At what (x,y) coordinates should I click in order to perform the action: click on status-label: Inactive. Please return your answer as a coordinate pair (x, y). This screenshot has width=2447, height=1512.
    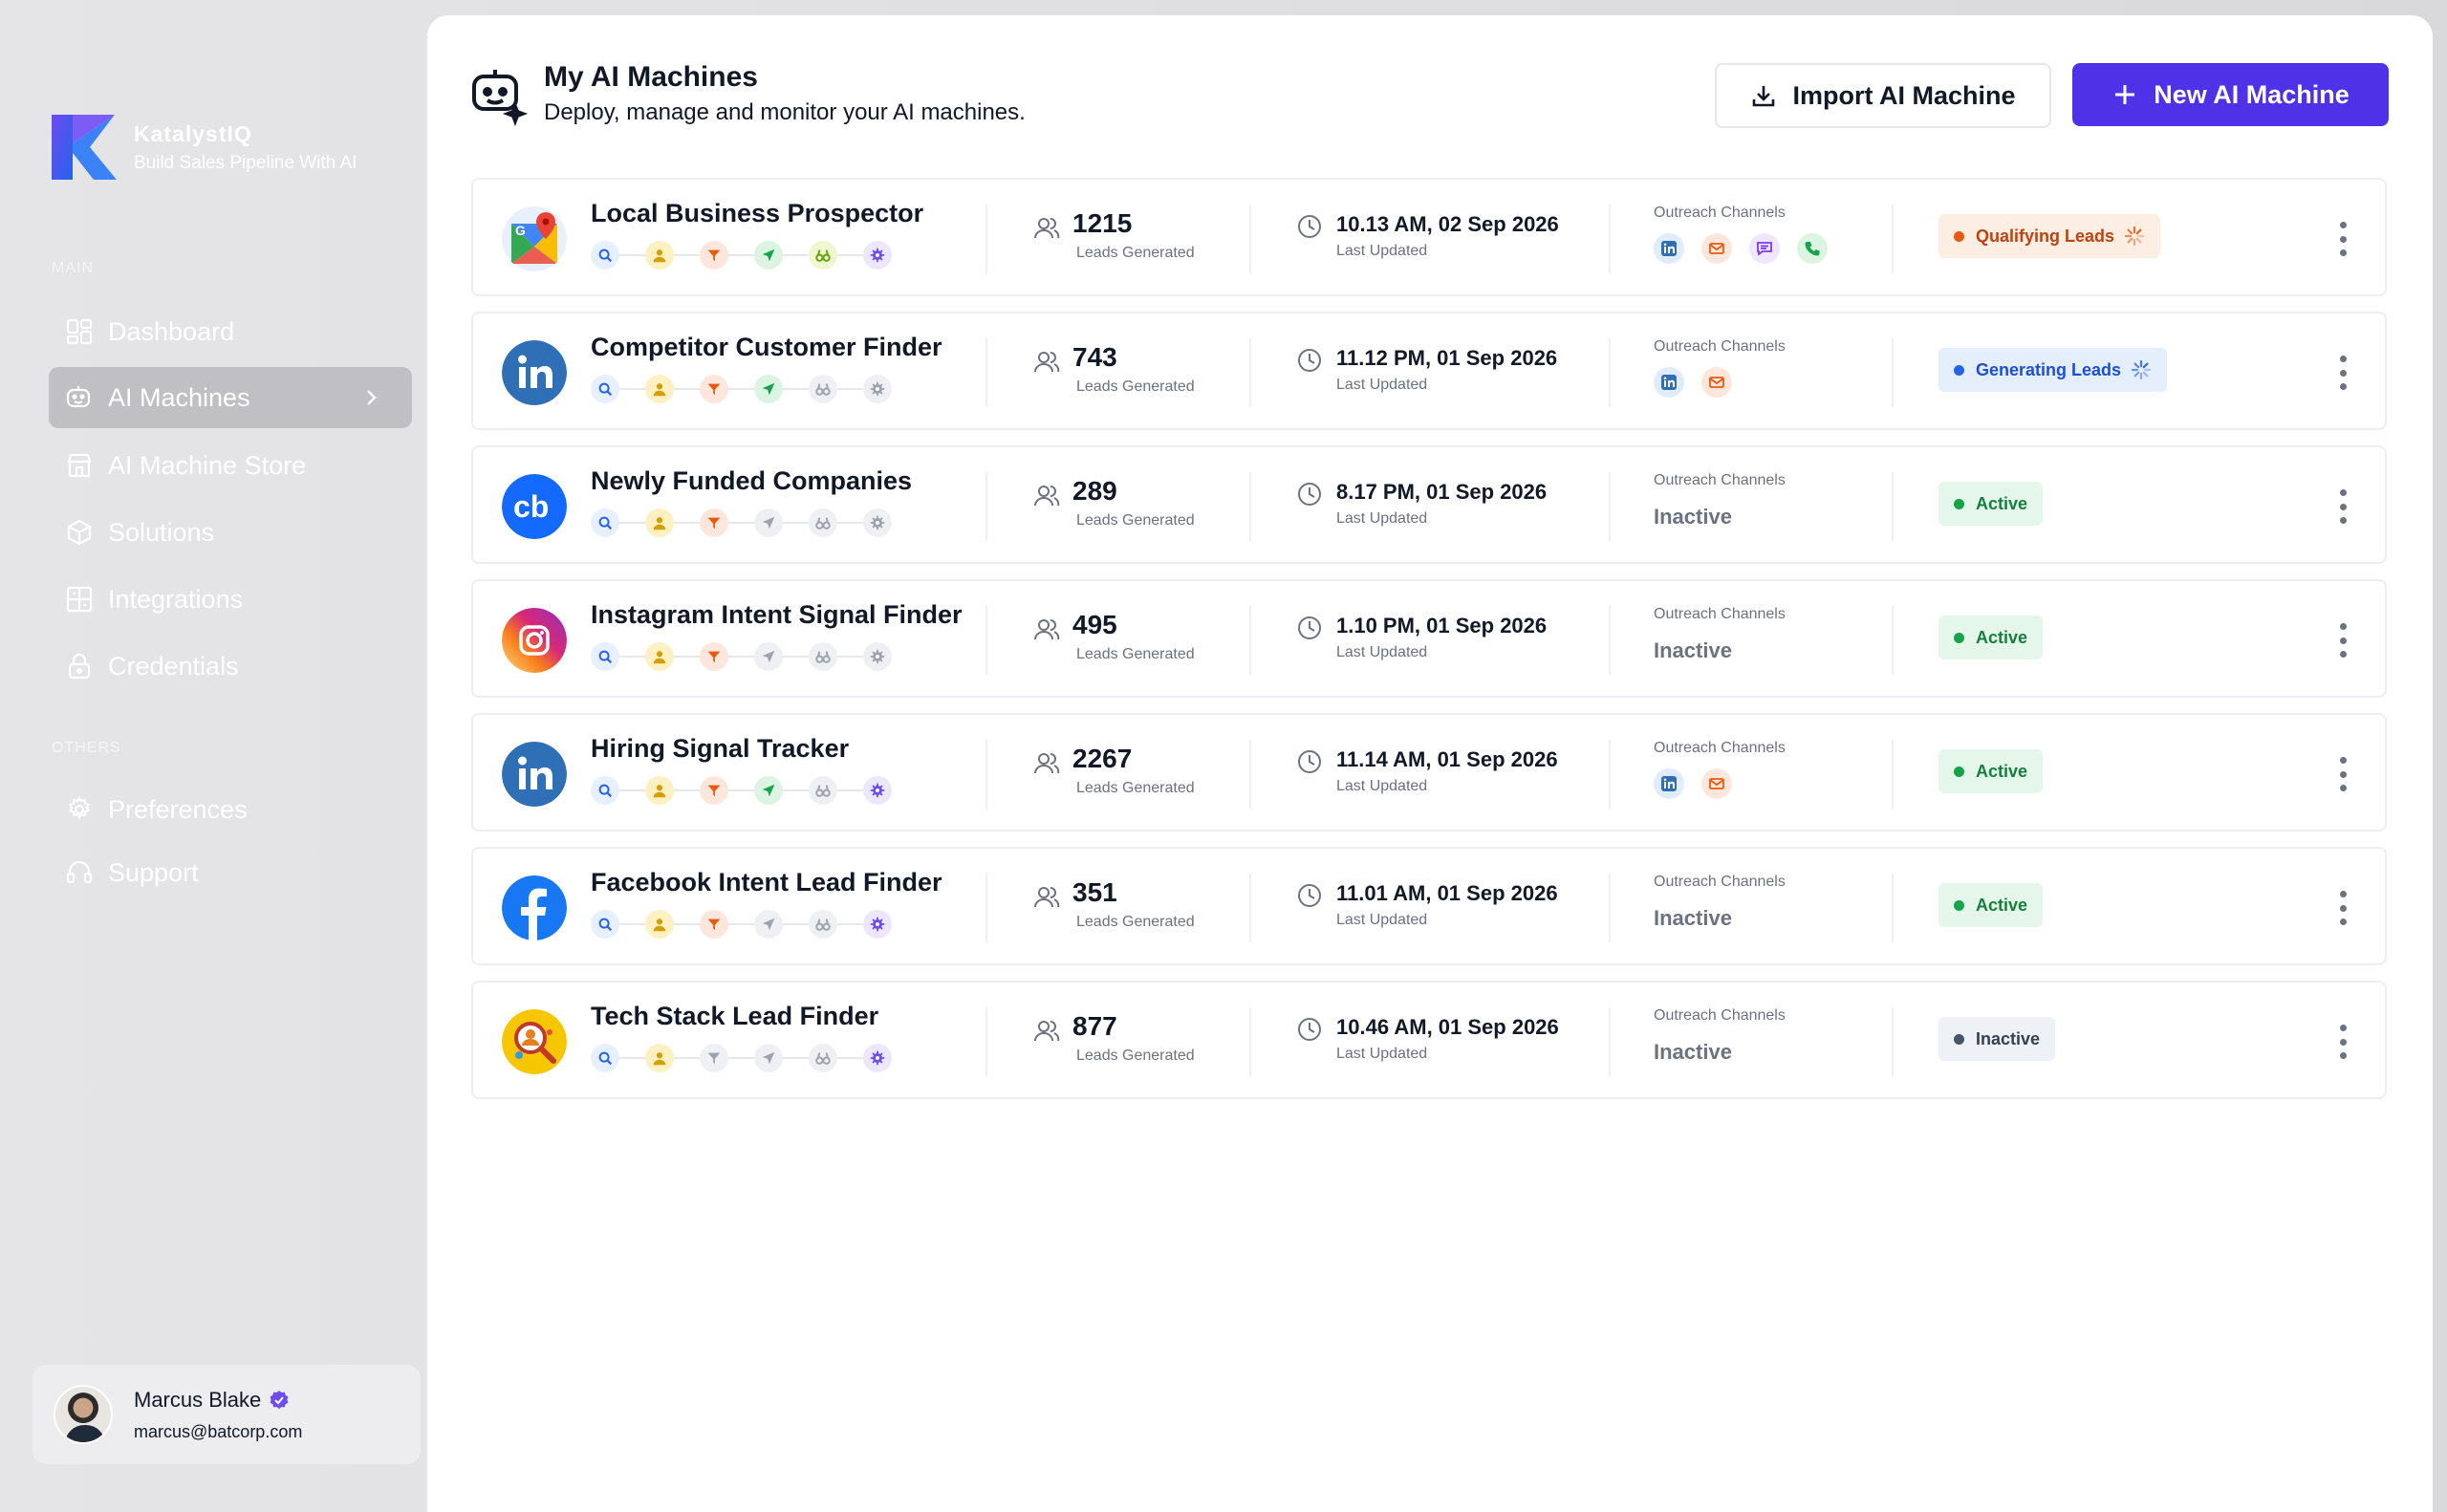
    Looking at the image, I should click on (2008, 1038).